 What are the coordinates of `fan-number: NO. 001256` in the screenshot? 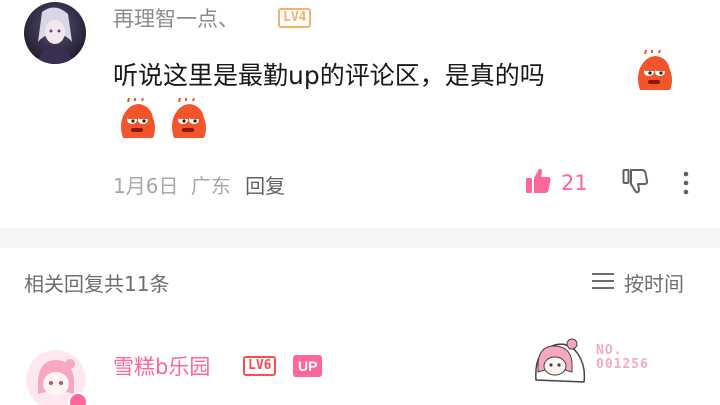 It's located at (622, 358).